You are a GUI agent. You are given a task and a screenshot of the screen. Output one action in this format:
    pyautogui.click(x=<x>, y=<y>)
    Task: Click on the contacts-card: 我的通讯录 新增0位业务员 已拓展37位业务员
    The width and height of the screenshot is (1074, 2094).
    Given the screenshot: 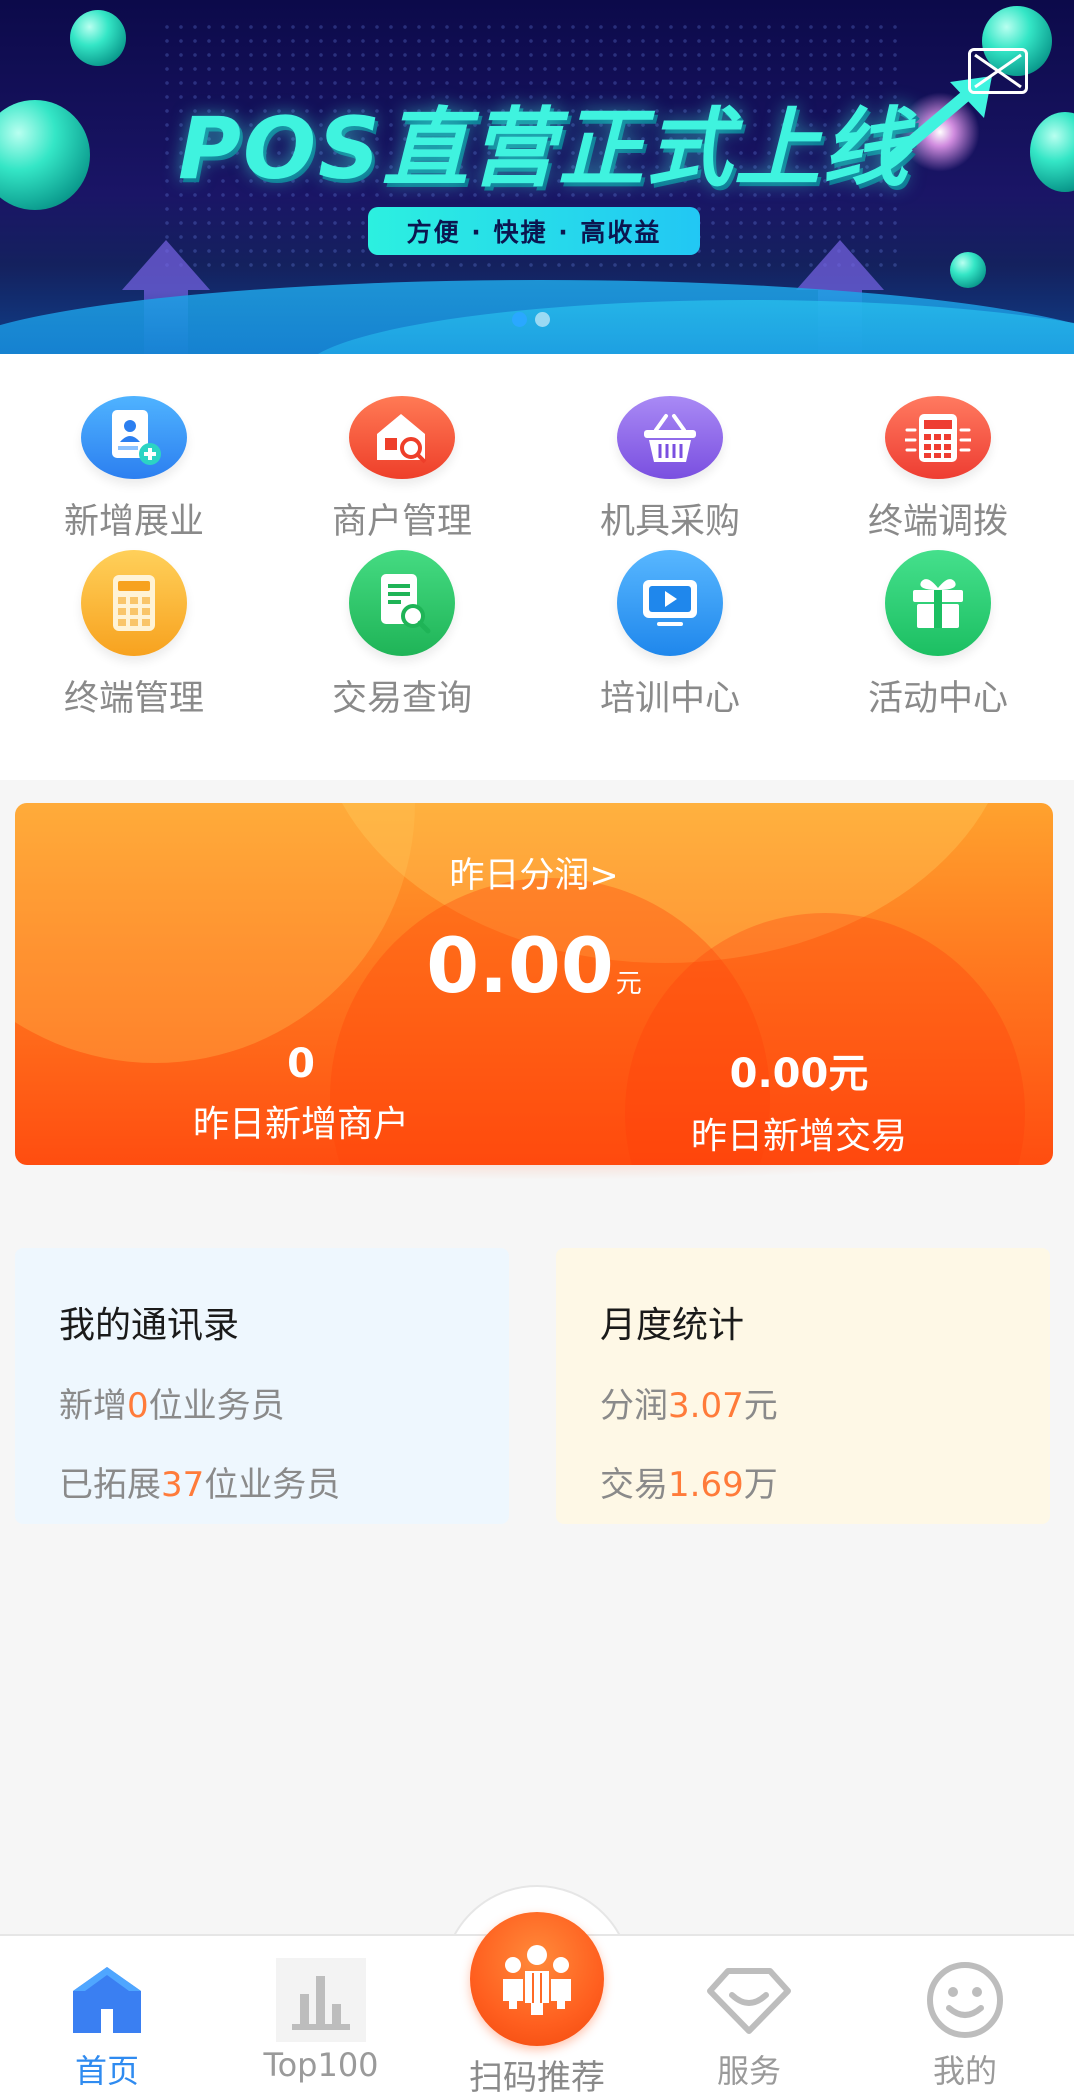 What is the action you would take?
    pyautogui.click(x=262, y=1386)
    